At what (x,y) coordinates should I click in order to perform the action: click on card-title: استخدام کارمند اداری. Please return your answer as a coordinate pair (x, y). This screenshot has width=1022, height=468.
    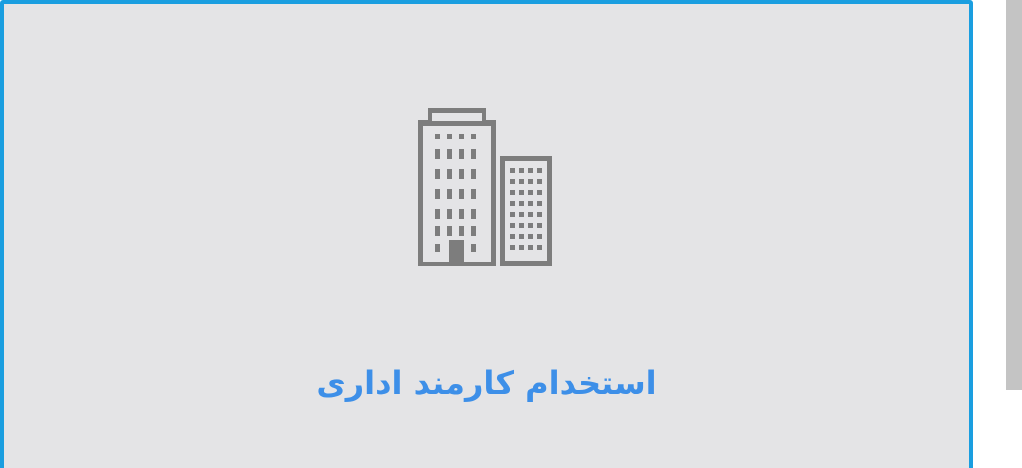
    Looking at the image, I should click on (486, 383).